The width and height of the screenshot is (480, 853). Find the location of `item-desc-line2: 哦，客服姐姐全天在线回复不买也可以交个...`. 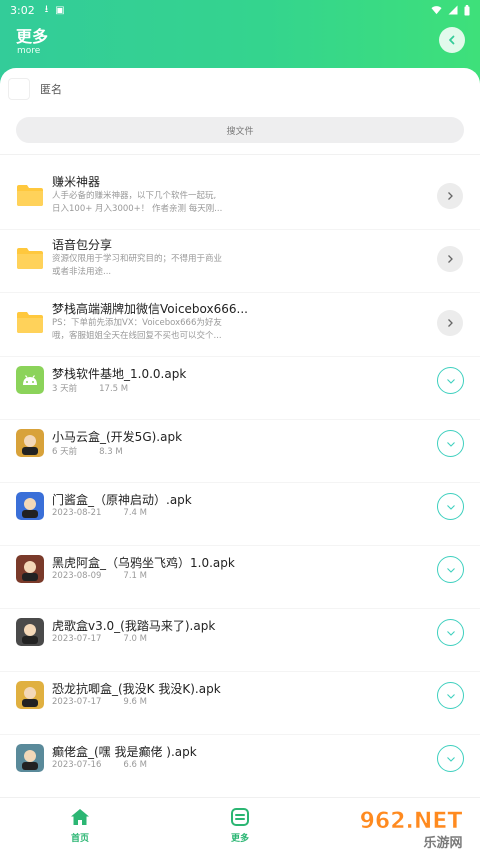

item-desc-line2: 哦，客服姐姐全天在线回复不买也可以交个... is located at coordinates (137, 336).